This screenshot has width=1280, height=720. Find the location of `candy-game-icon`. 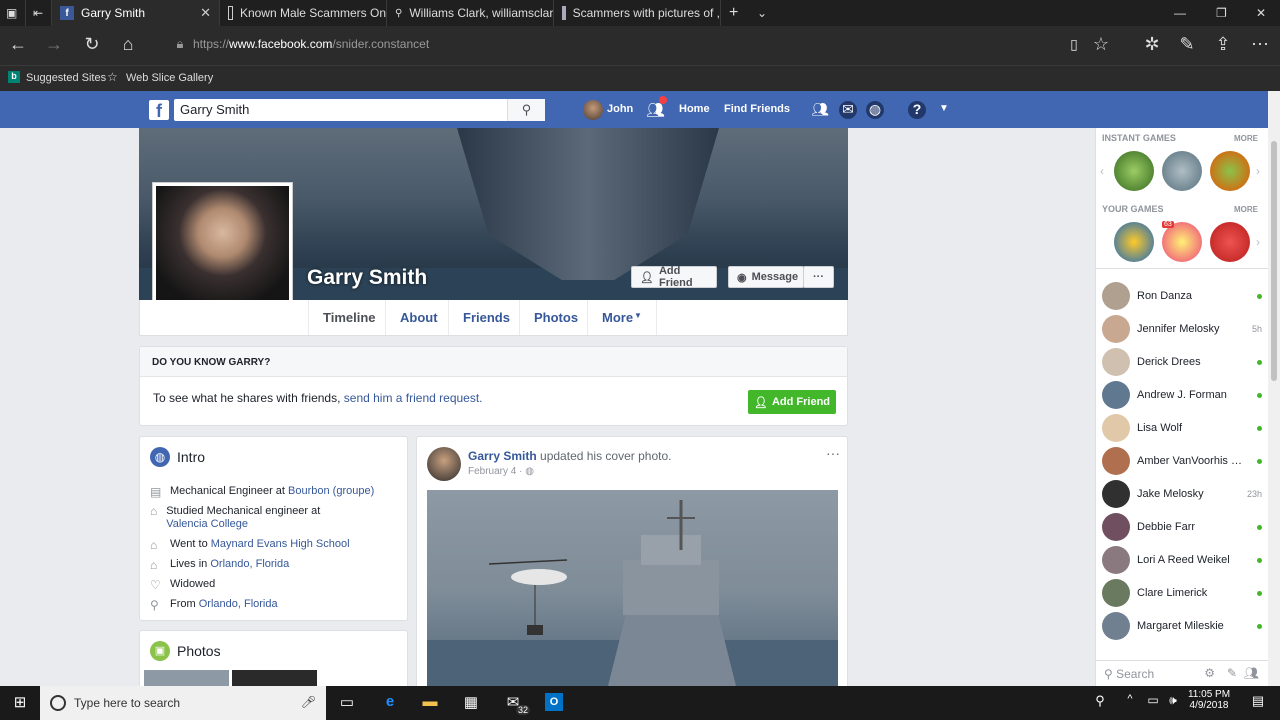

candy-game-icon is located at coordinates (1182, 242).